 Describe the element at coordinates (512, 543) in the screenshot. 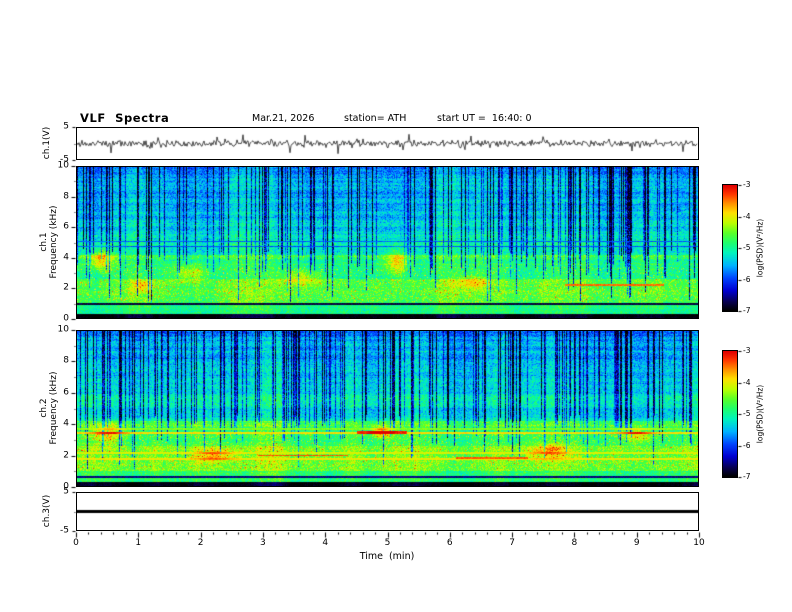

I see `x-tick-label: 7` at that location.